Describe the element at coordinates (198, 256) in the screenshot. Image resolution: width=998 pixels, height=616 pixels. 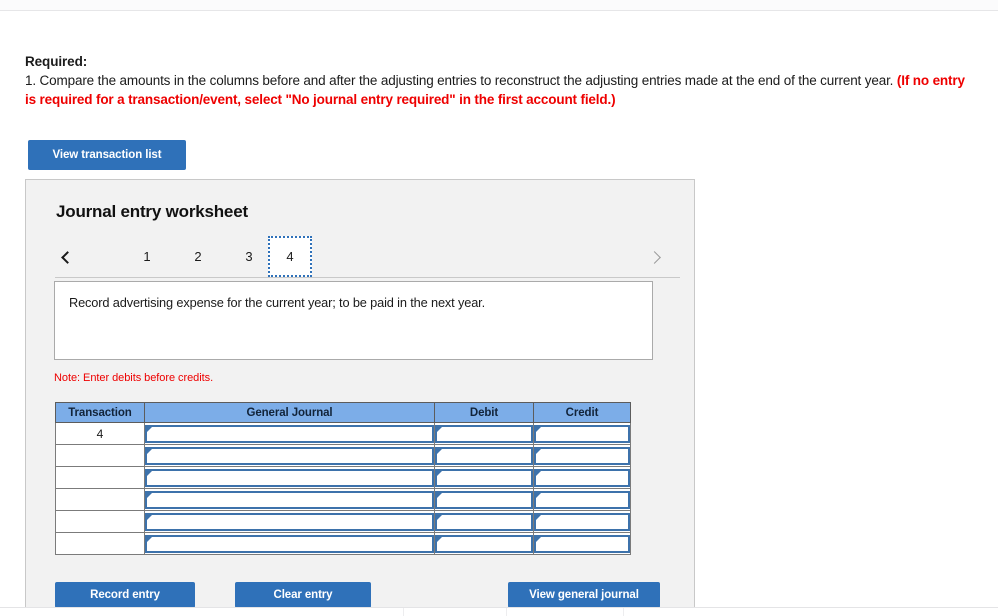
I see `worksheet-tab-2: 2` at that location.